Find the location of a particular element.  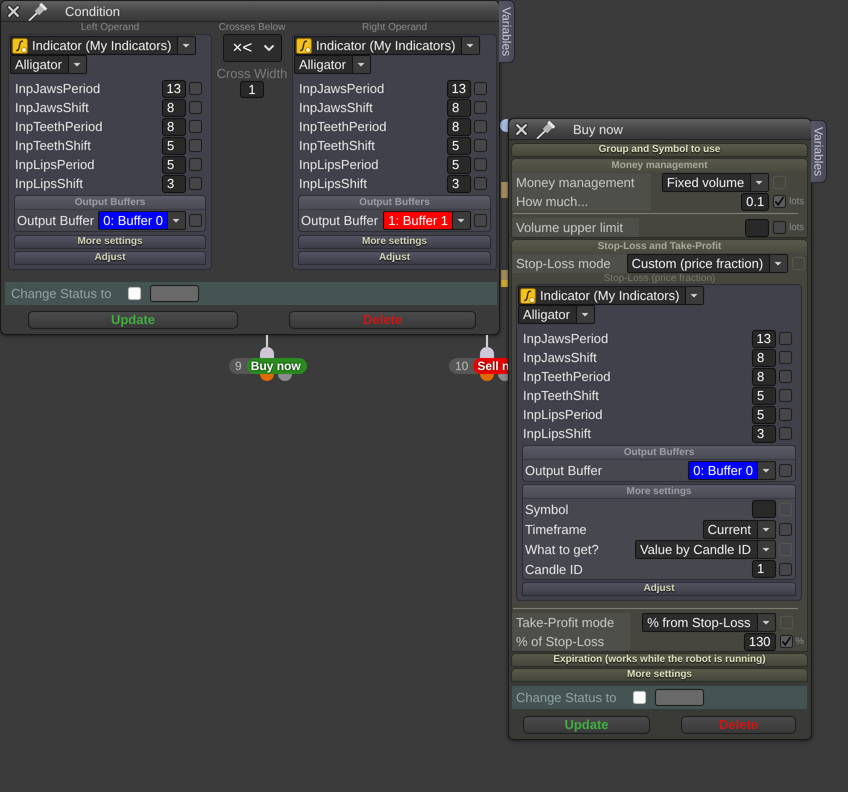

crossing-dropdown: ×< is located at coordinates (252, 48).